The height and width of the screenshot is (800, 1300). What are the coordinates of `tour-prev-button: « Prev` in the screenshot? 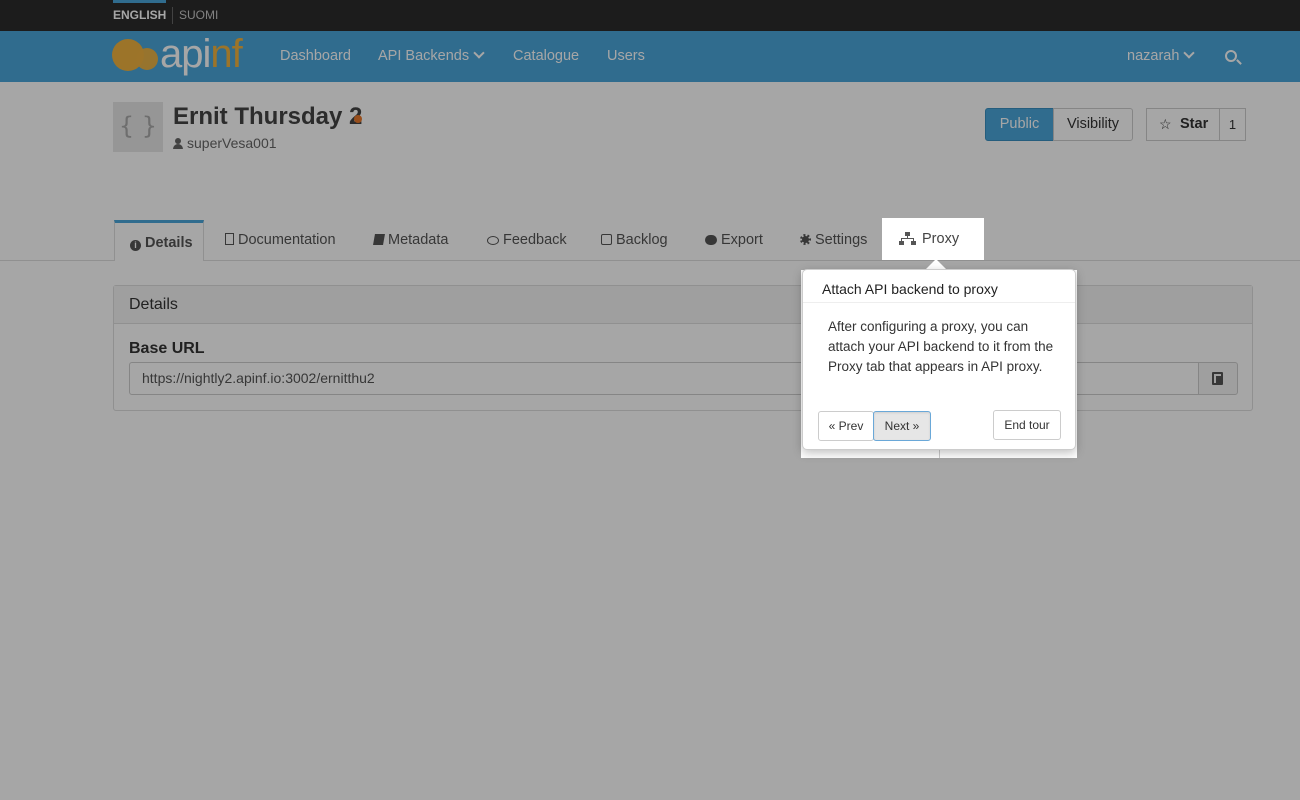 It's located at (846, 426).